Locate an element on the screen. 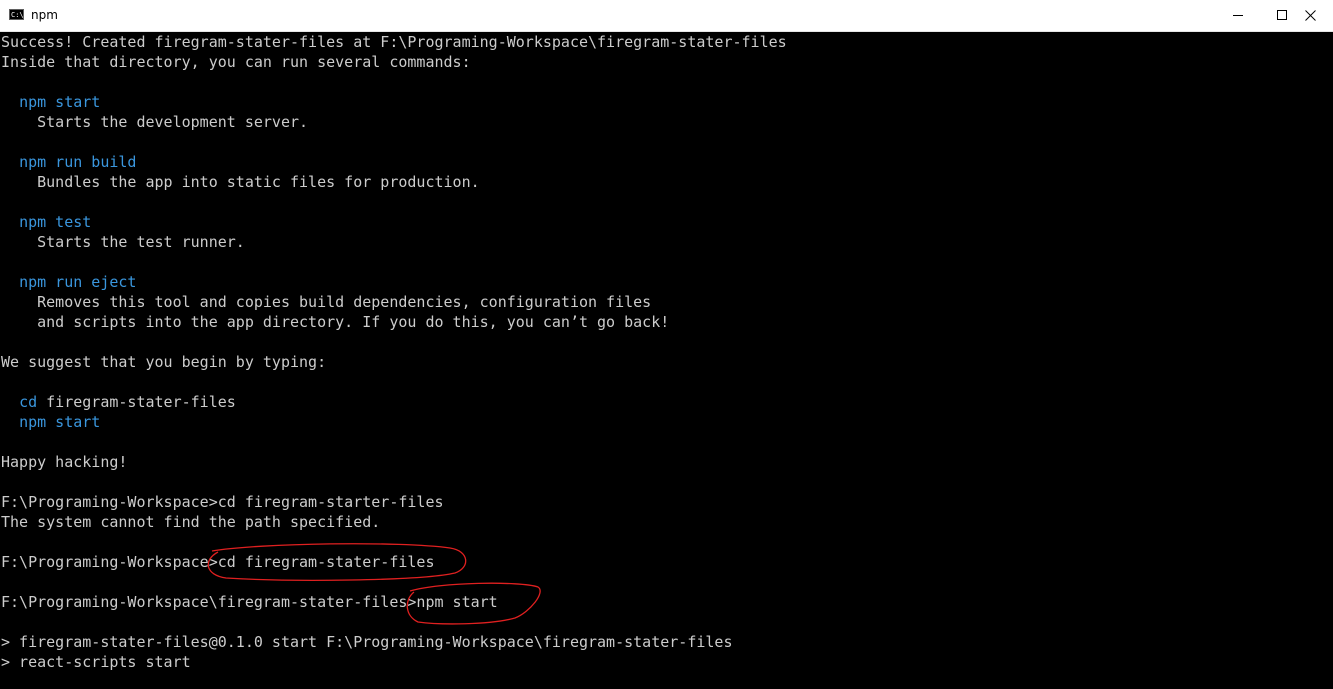 The height and width of the screenshot is (689, 1333). minimize-button is located at coordinates (1238, 15).